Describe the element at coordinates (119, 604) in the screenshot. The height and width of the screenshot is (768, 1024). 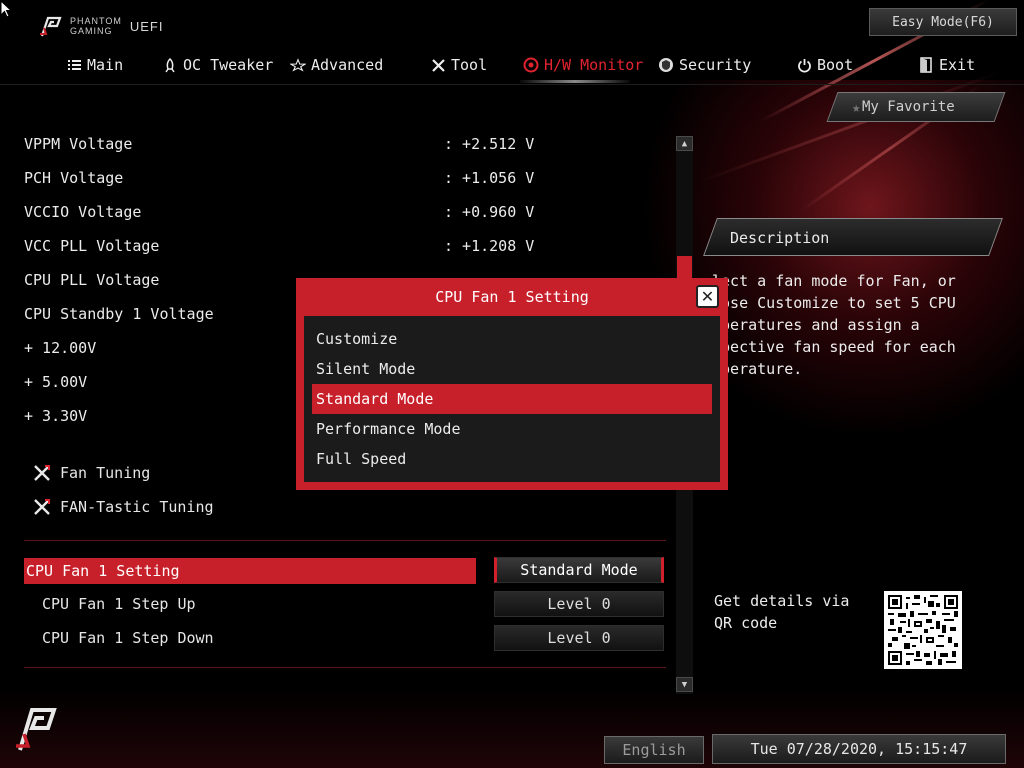
I see `cpu-fan-1-step-up-row: CPU Fan 1 Step Up` at that location.